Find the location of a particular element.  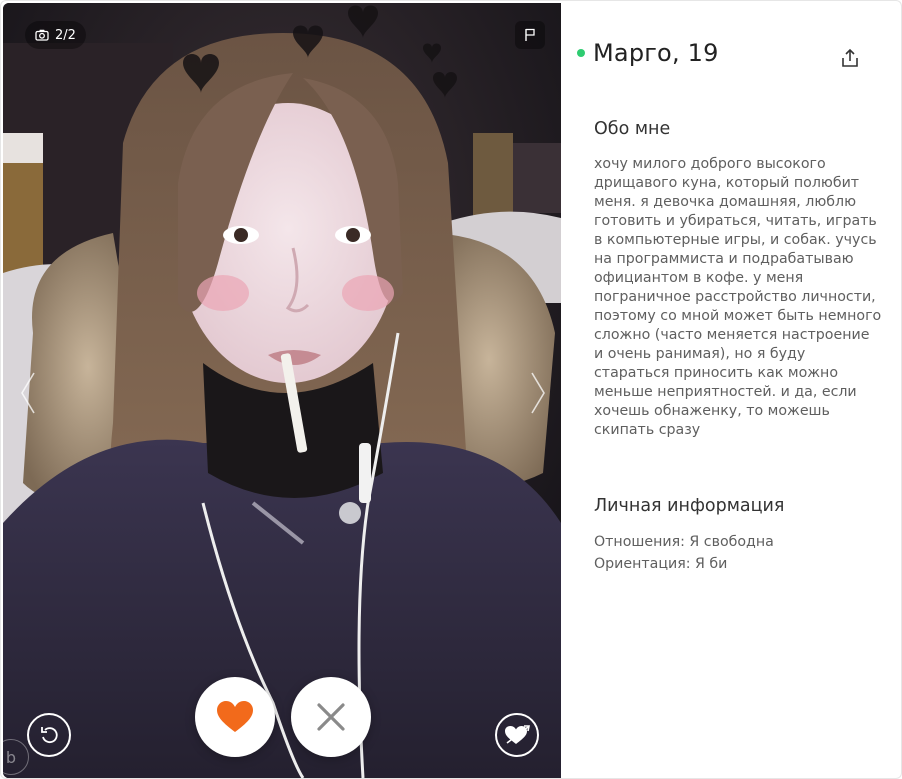

share-icon is located at coordinates (850, 57).